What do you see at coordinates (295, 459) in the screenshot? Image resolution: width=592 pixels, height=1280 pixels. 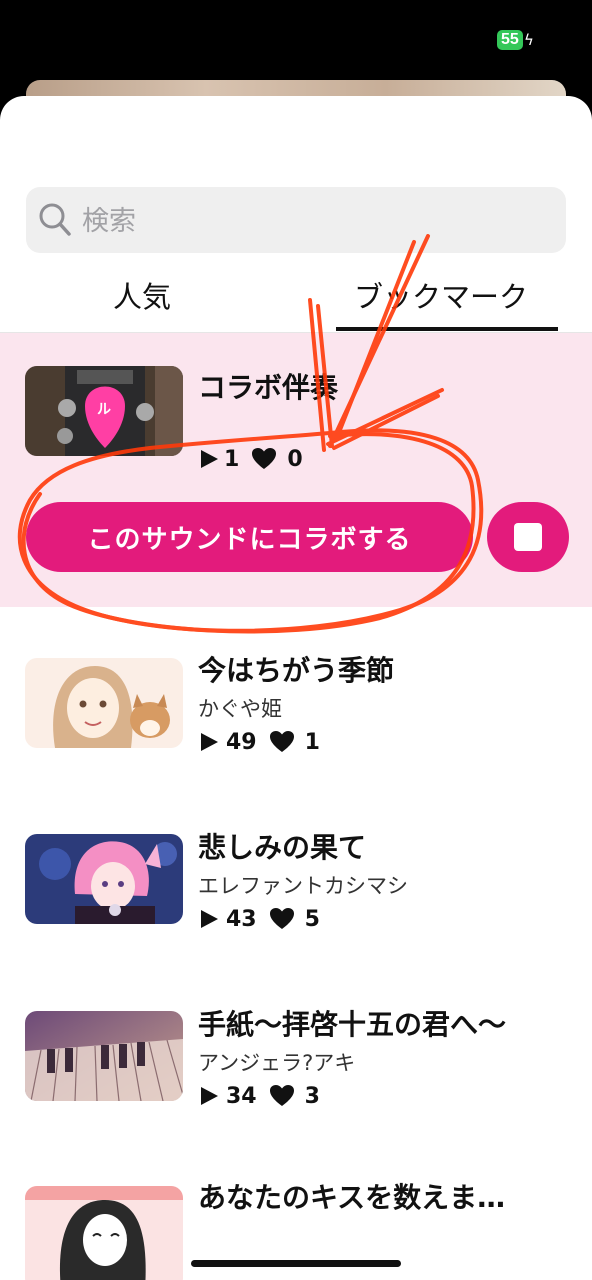 I see `like-count: 0` at bounding box center [295, 459].